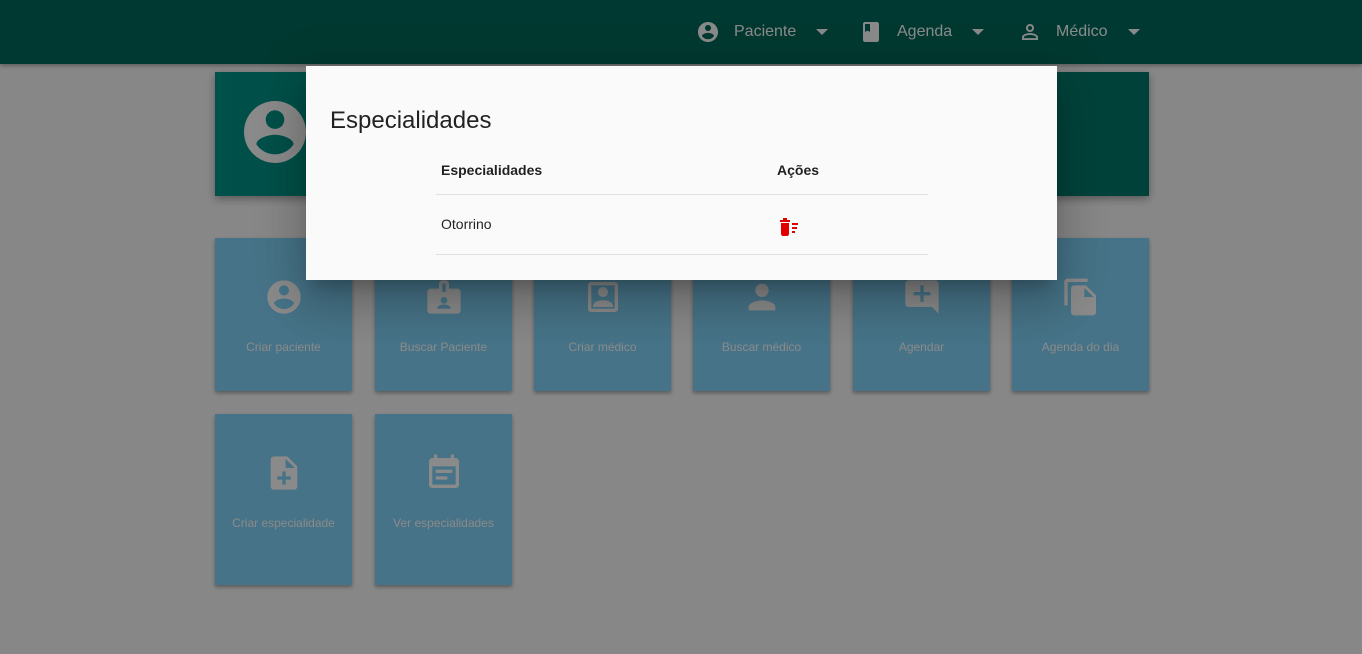 The height and width of the screenshot is (654, 1362). Describe the element at coordinates (798, 170) in the screenshot. I see `column-header-acoes: Ações` at that location.